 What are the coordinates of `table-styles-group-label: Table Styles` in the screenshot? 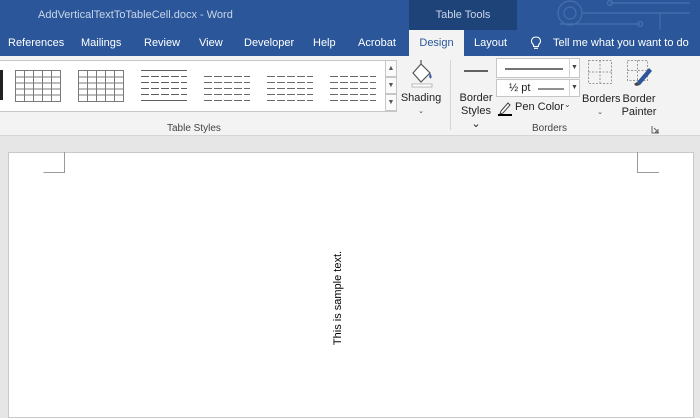 It's located at (194, 128).